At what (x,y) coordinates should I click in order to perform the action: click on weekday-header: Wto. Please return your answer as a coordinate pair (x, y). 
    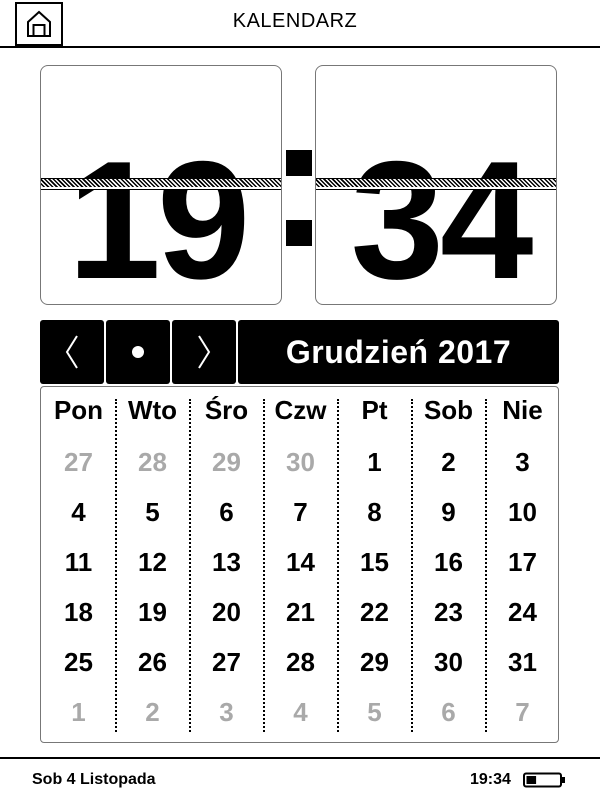
    Looking at the image, I should click on (152, 410).